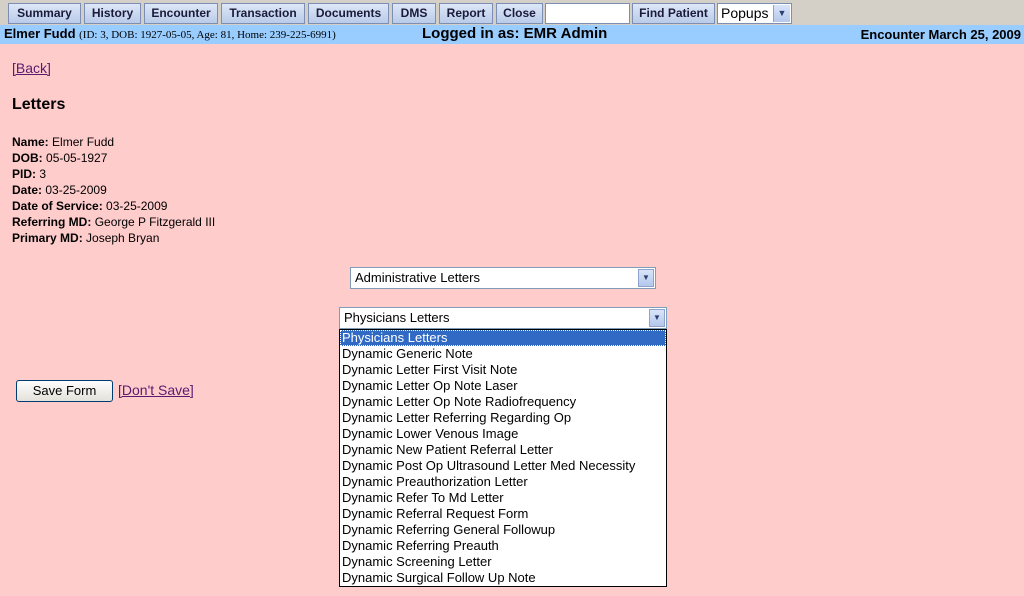  Describe the element at coordinates (113, 174) in the screenshot. I see `detail-row-pid: PID: 3` at that location.